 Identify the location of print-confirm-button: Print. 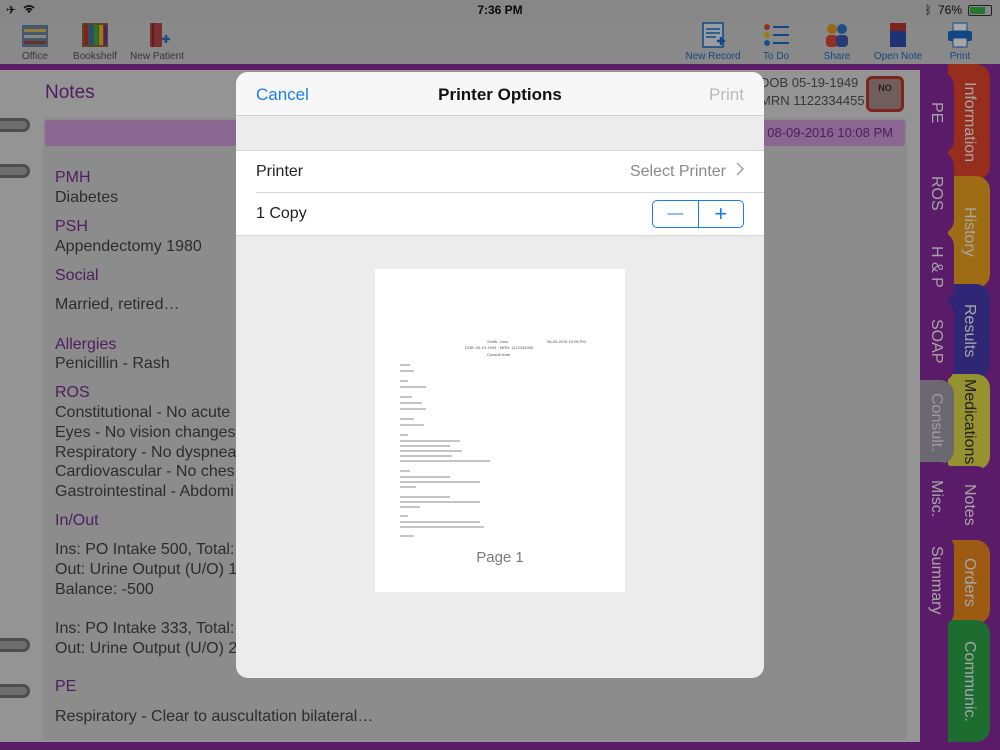
(726, 95).